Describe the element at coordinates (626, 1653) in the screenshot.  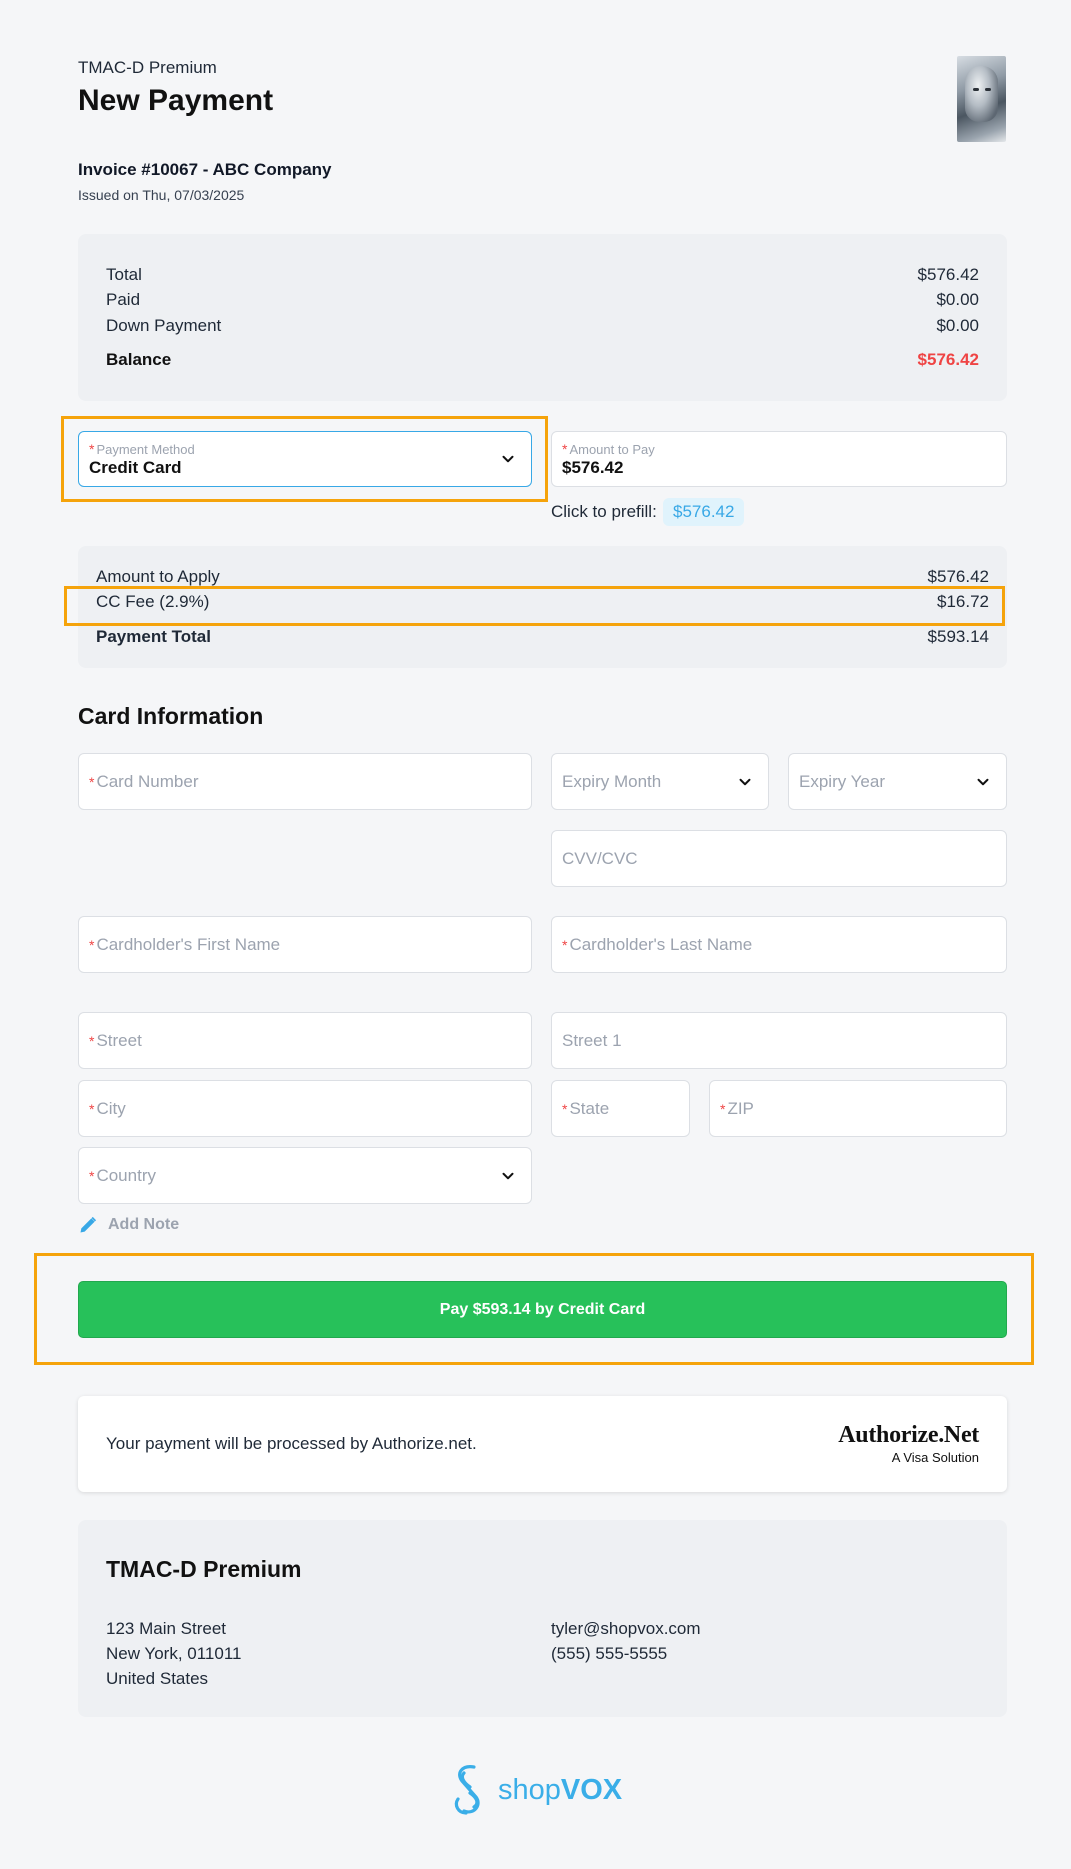
I see `footer-phone: (555) 555-5555` at that location.